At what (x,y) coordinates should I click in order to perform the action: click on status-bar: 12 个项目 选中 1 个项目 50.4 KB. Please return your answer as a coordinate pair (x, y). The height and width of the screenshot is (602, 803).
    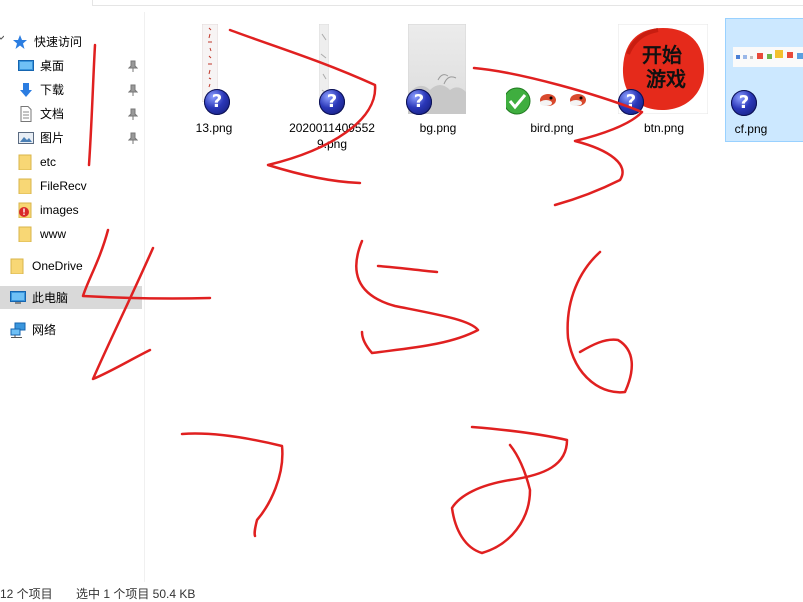
    Looking at the image, I should click on (401, 592).